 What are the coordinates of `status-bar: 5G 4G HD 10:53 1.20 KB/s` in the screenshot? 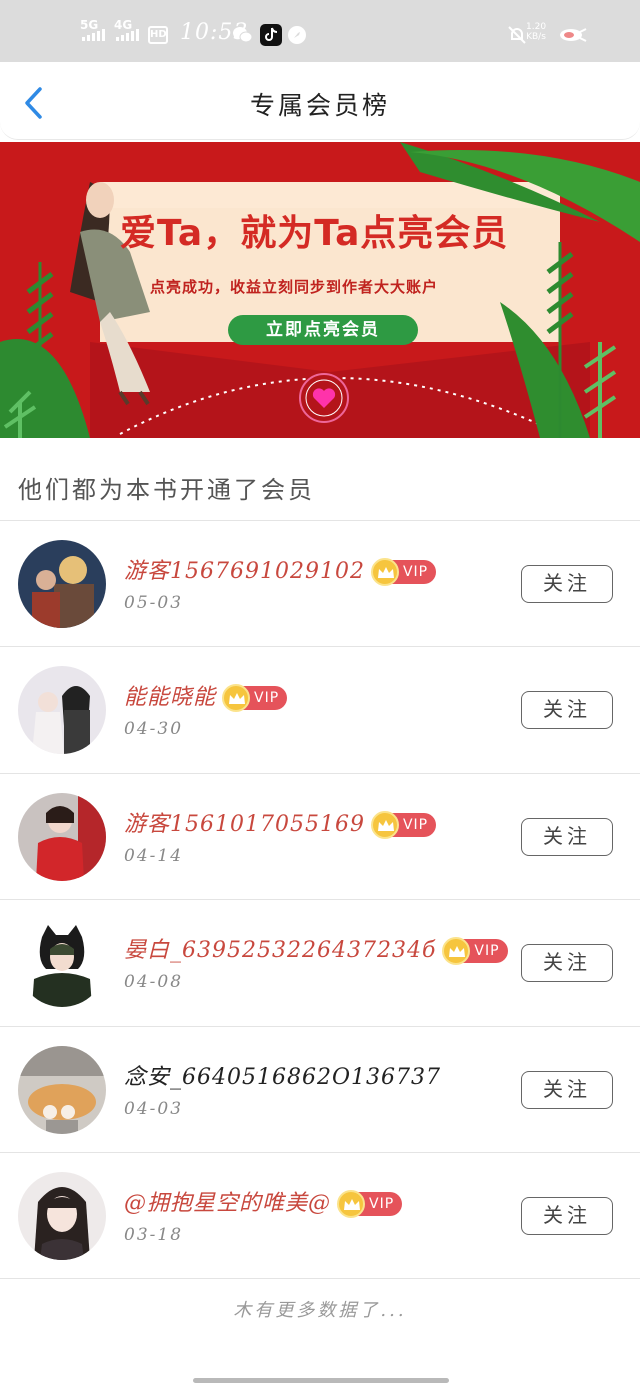 It's located at (320, 31).